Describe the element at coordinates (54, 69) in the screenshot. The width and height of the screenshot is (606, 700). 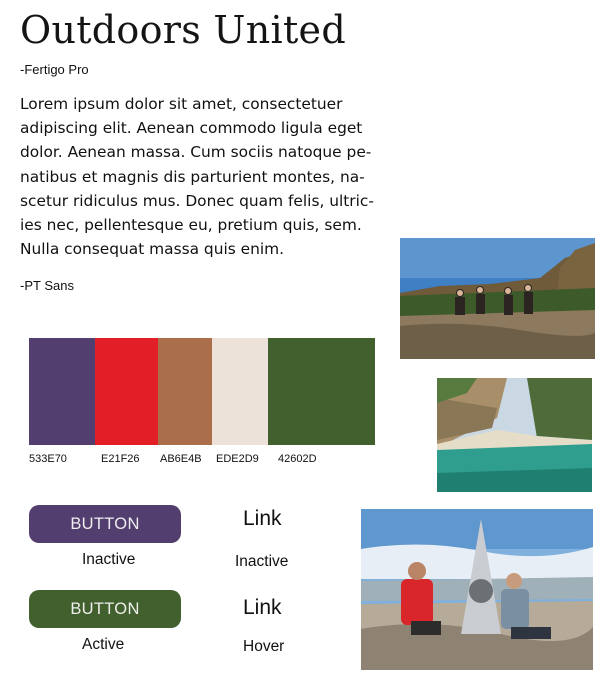
I see `heading-font-note: -Fertigo Pro` at that location.